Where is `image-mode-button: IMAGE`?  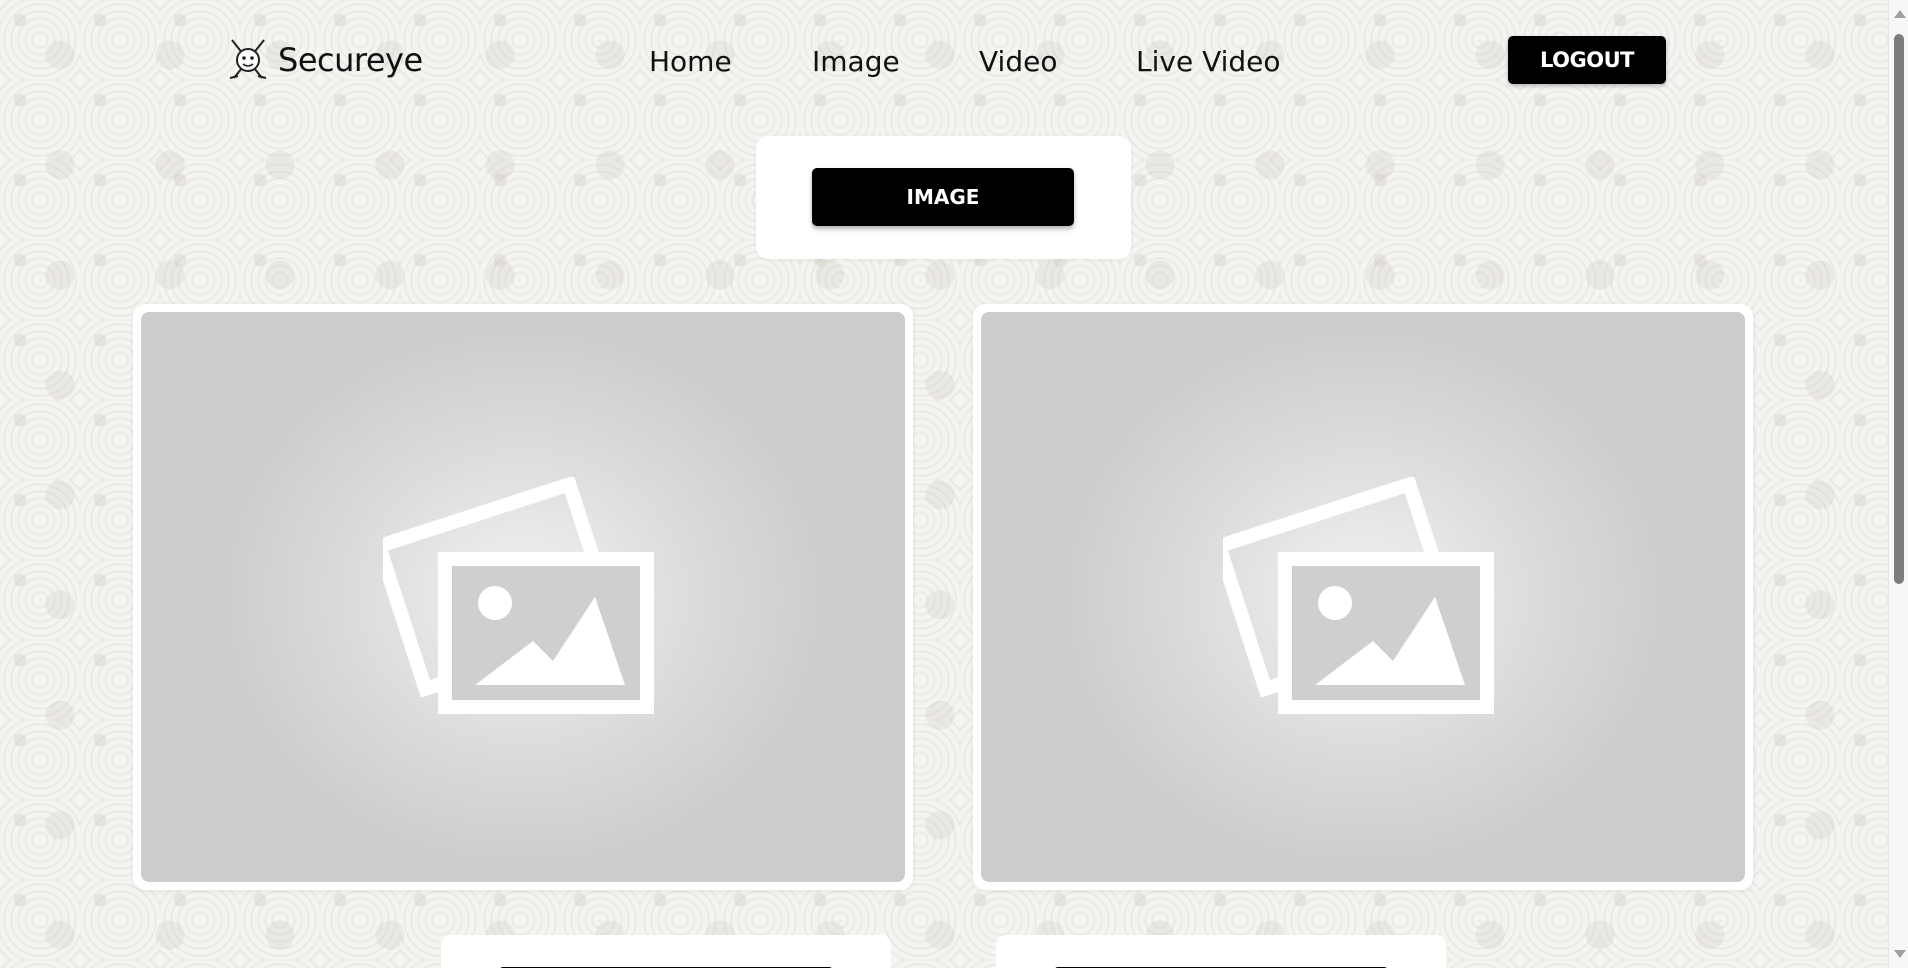
image-mode-button: IMAGE is located at coordinates (943, 197).